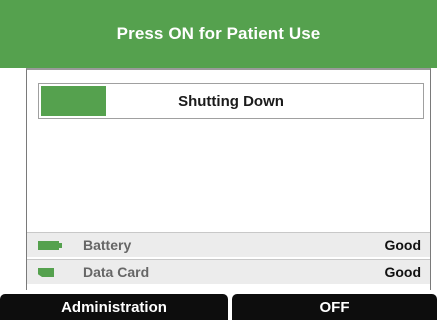 The height and width of the screenshot is (320, 437). What do you see at coordinates (228, 271) in the screenshot?
I see `data-card-status-row: Data Card Good` at bounding box center [228, 271].